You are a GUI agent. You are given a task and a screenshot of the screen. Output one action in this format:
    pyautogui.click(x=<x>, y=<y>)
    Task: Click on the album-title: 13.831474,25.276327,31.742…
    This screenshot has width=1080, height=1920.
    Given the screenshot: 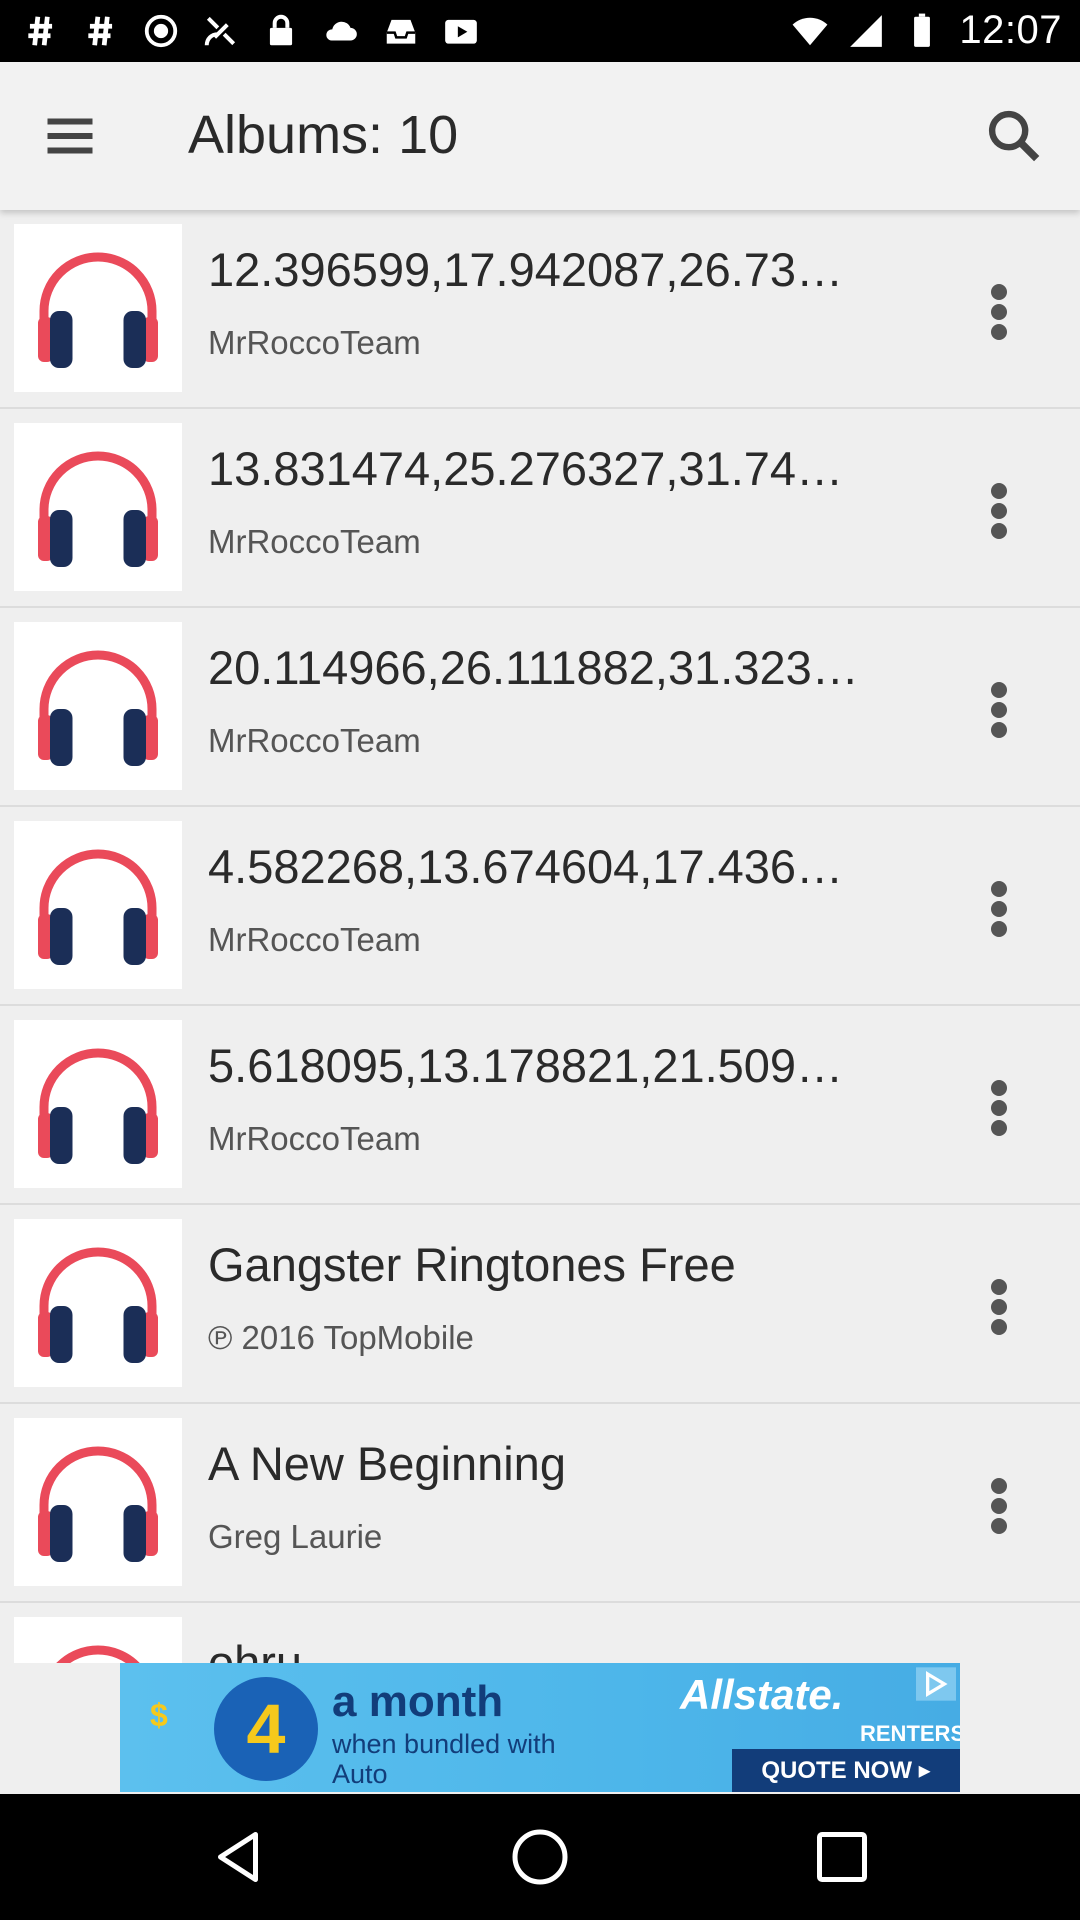 What is the action you would take?
    pyautogui.click(x=538, y=468)
    